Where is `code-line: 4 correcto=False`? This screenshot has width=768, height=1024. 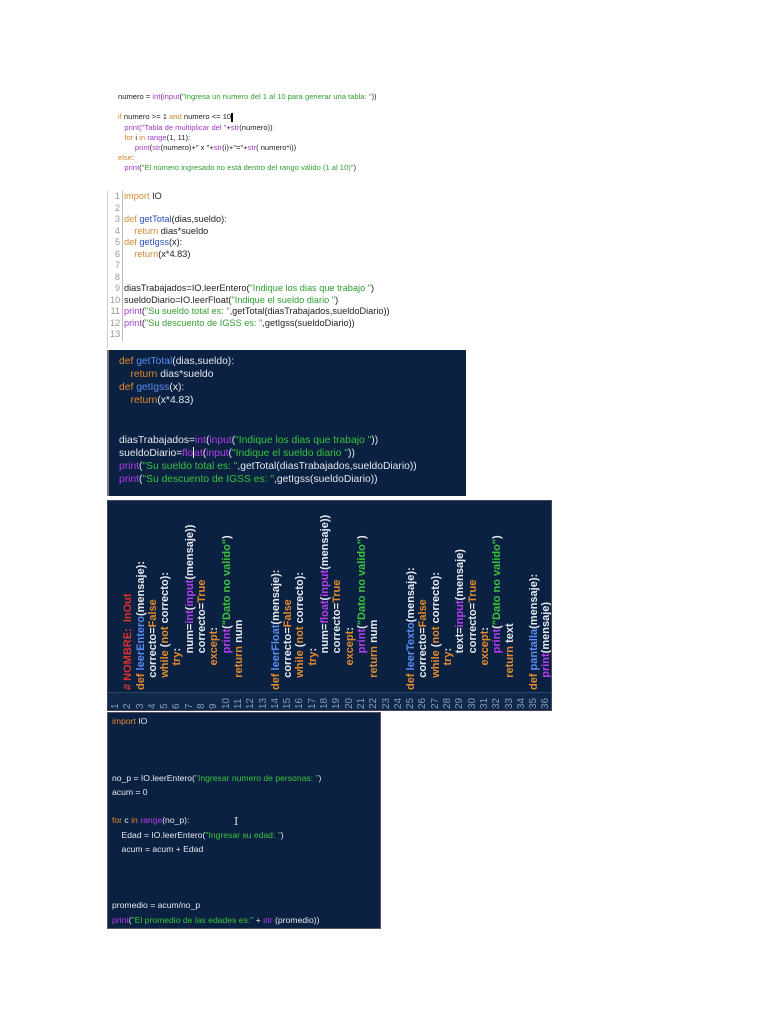 code-line: 4 correcto=False is located at coordinates (152, 605).